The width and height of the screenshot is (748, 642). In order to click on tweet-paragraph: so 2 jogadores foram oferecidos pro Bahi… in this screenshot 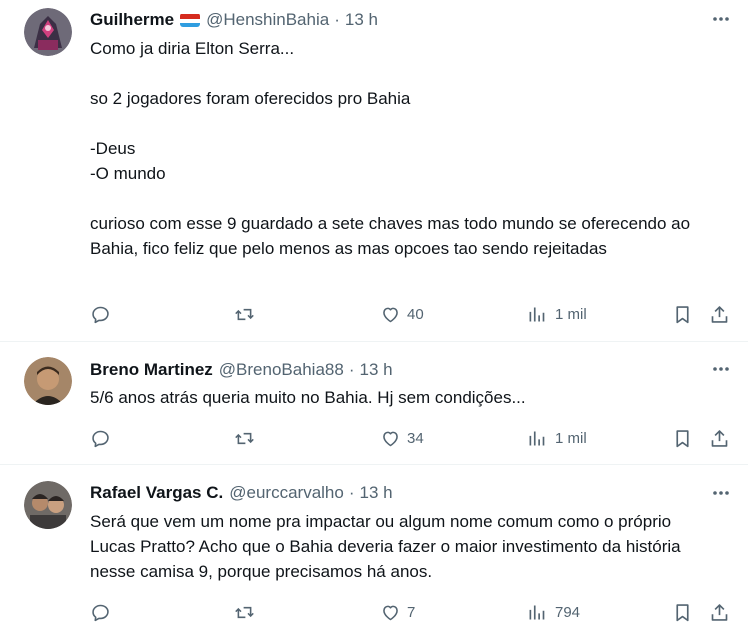, I will do `click(250, 98)`.